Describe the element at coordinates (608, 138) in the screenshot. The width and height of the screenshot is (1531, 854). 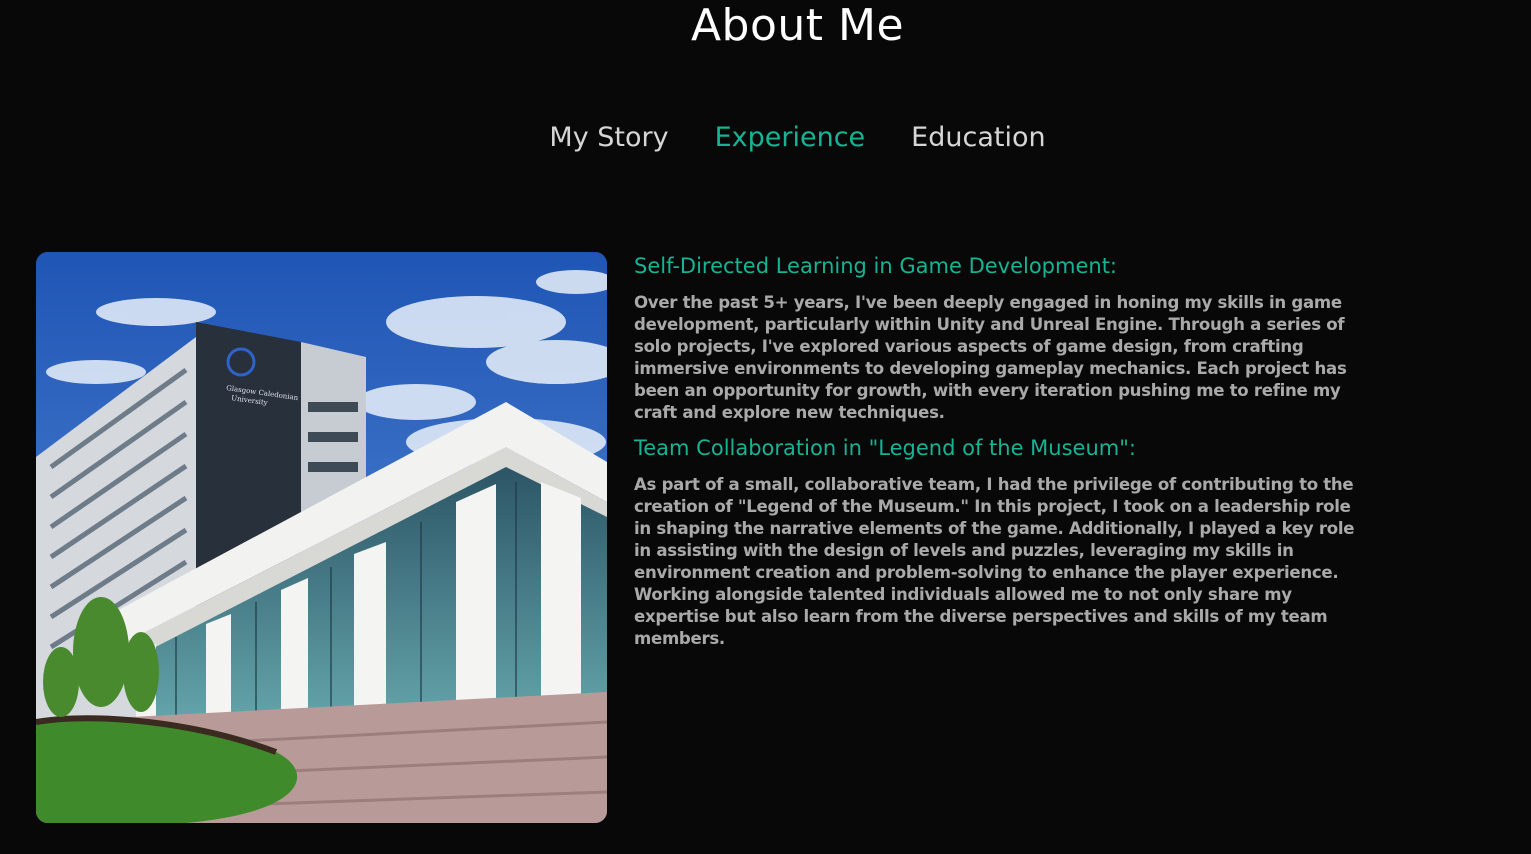
I see `tab-my-story: My Story` at that location.